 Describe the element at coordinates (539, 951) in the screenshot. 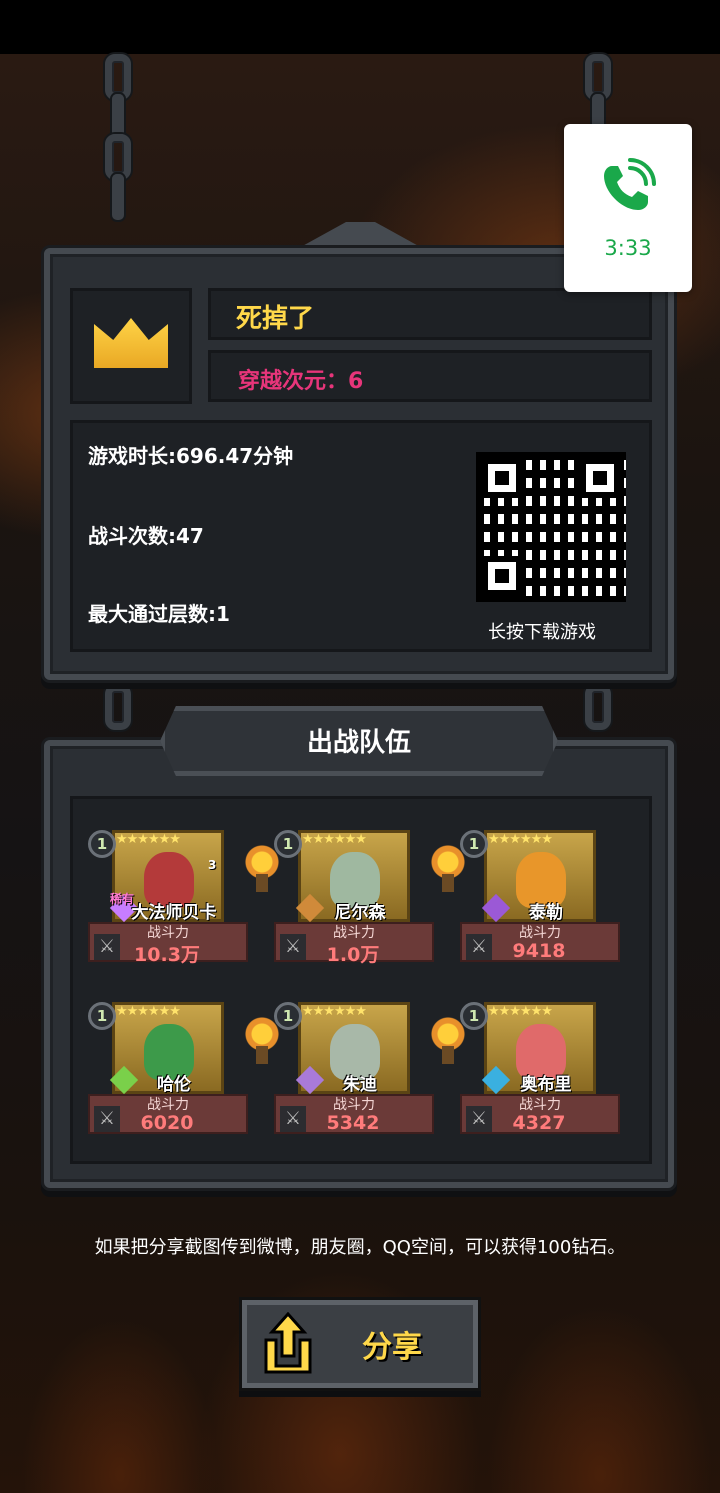

I see `hero-power: 9418` at that location.